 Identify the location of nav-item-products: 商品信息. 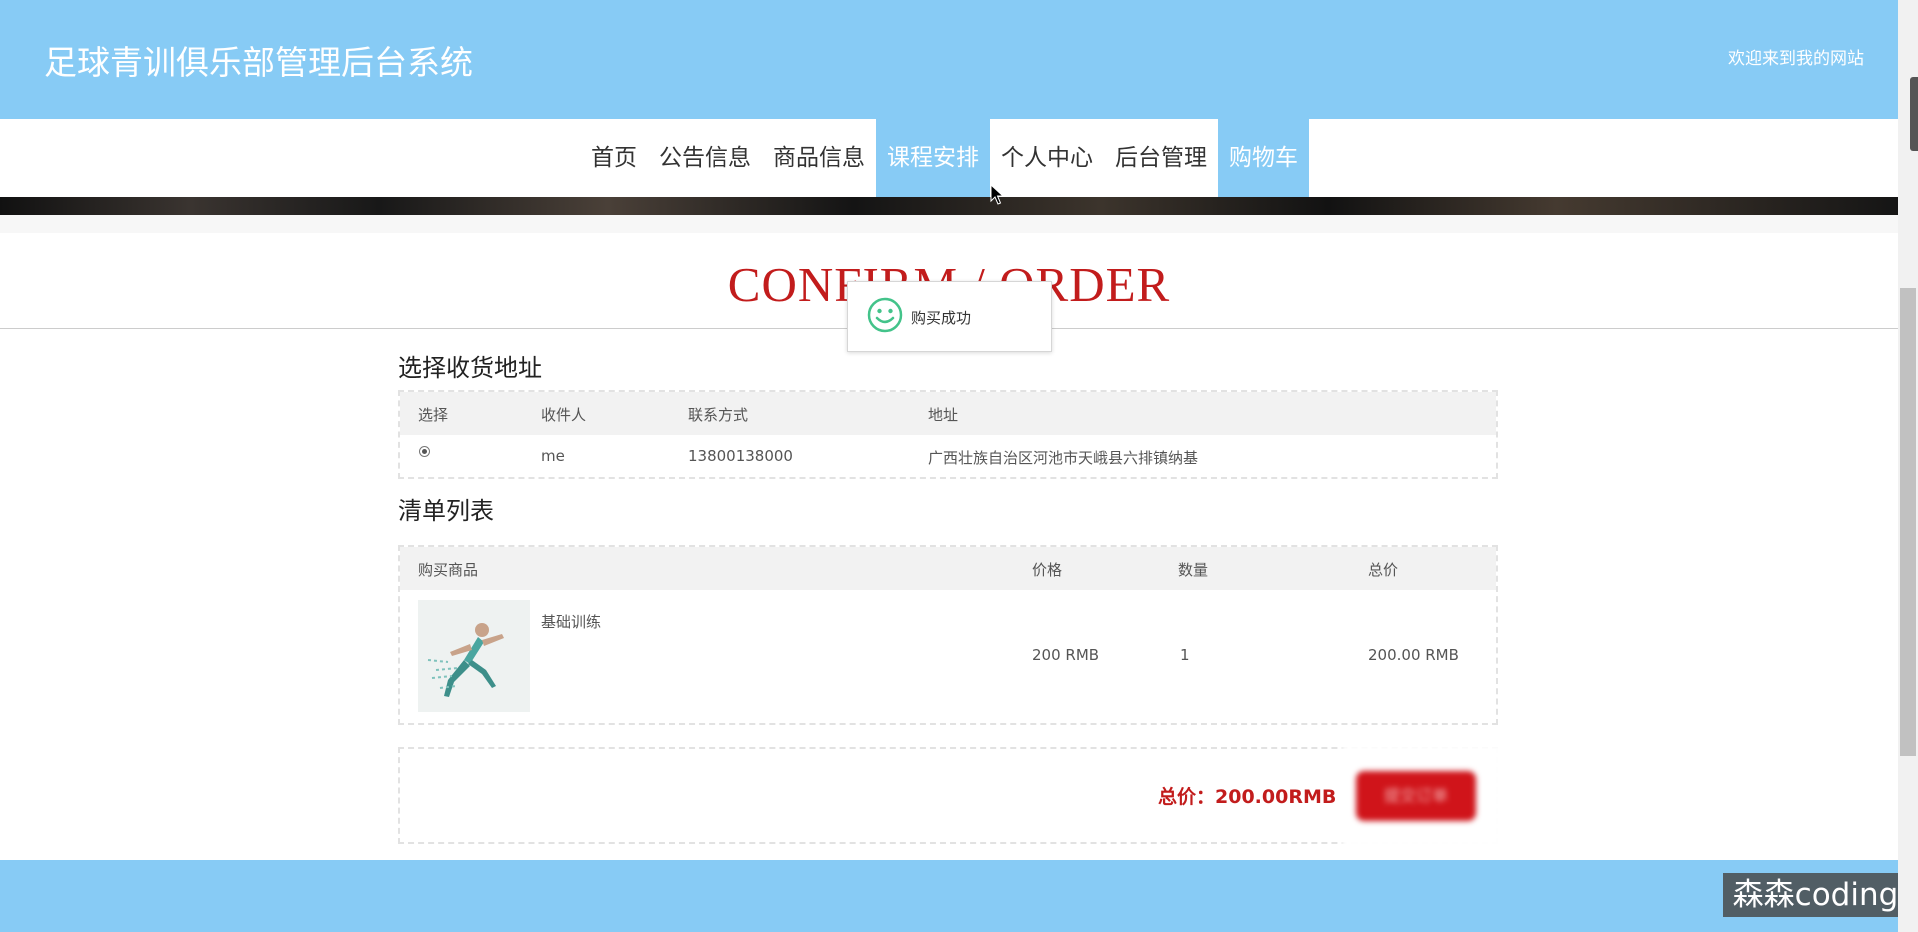
(819, 158).